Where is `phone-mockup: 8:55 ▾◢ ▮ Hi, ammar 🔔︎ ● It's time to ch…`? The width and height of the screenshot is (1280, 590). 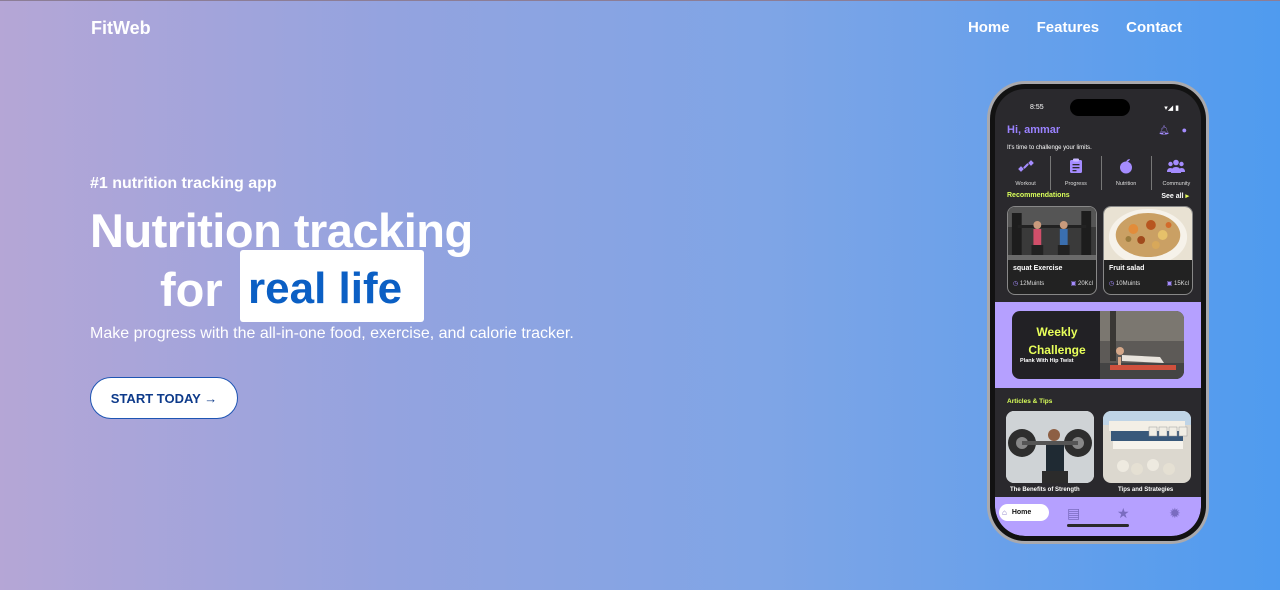
phone-mockup: 8:55 ▾◢ ▮ Hi, ammar 🔔︎ ● It's time to ch… is located at coordinates (1098, 312).